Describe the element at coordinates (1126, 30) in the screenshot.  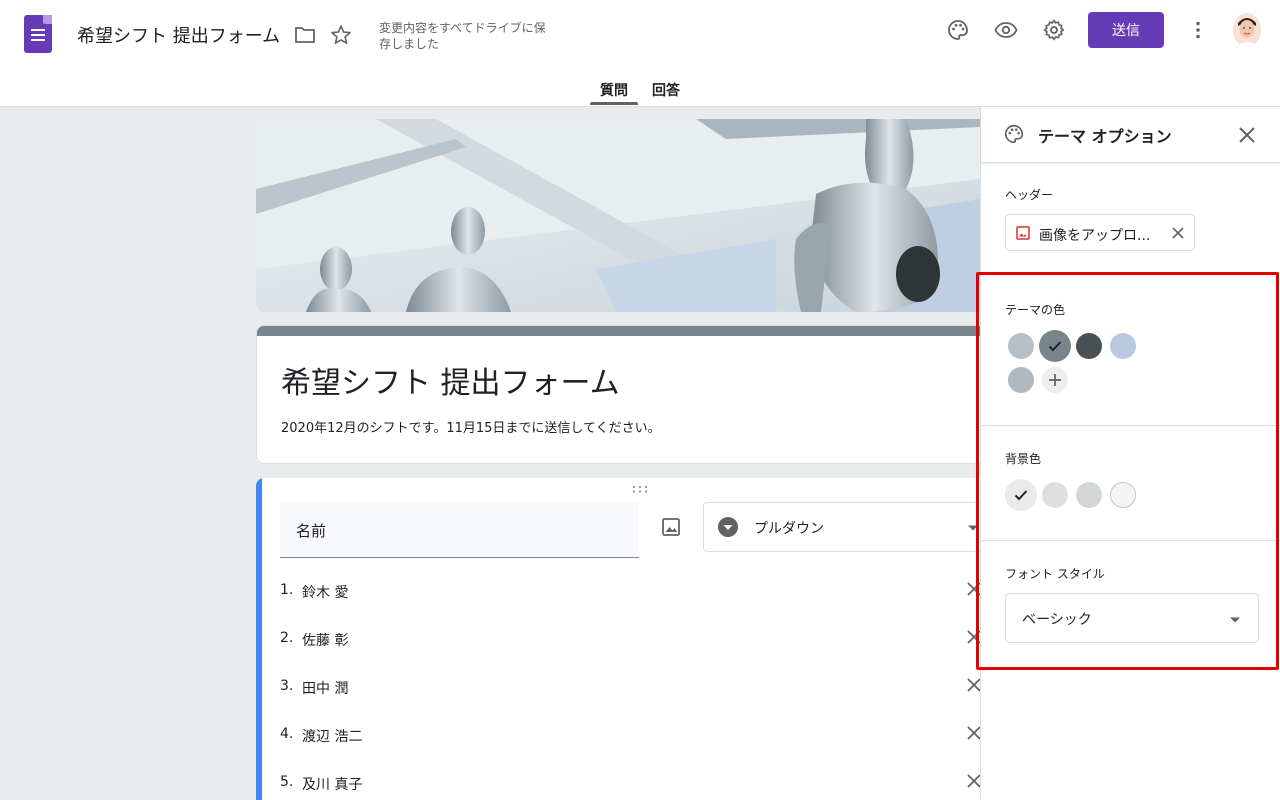
I see `send-button: 送信` at that location.